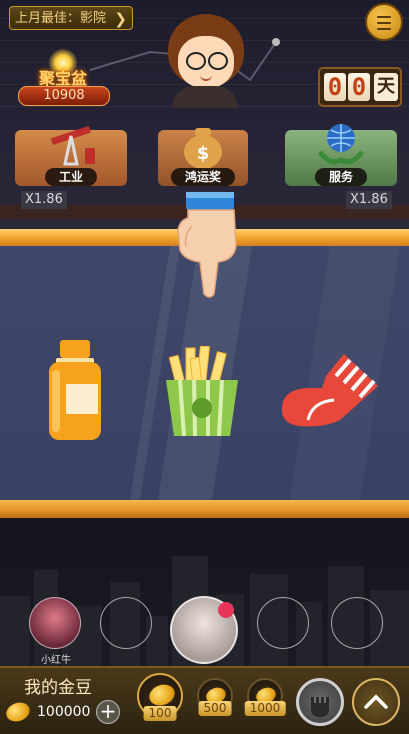 The width and height of the screenshot is (409, 734). I want to click on beans-balance: 100000, so click(64, 712).